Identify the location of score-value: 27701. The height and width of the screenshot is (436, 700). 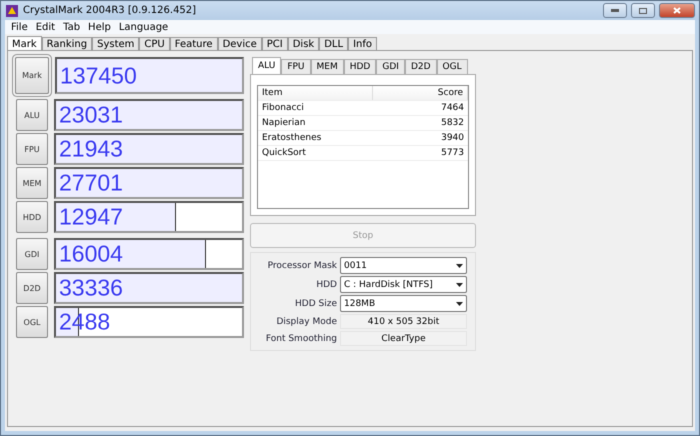
(91, 183).